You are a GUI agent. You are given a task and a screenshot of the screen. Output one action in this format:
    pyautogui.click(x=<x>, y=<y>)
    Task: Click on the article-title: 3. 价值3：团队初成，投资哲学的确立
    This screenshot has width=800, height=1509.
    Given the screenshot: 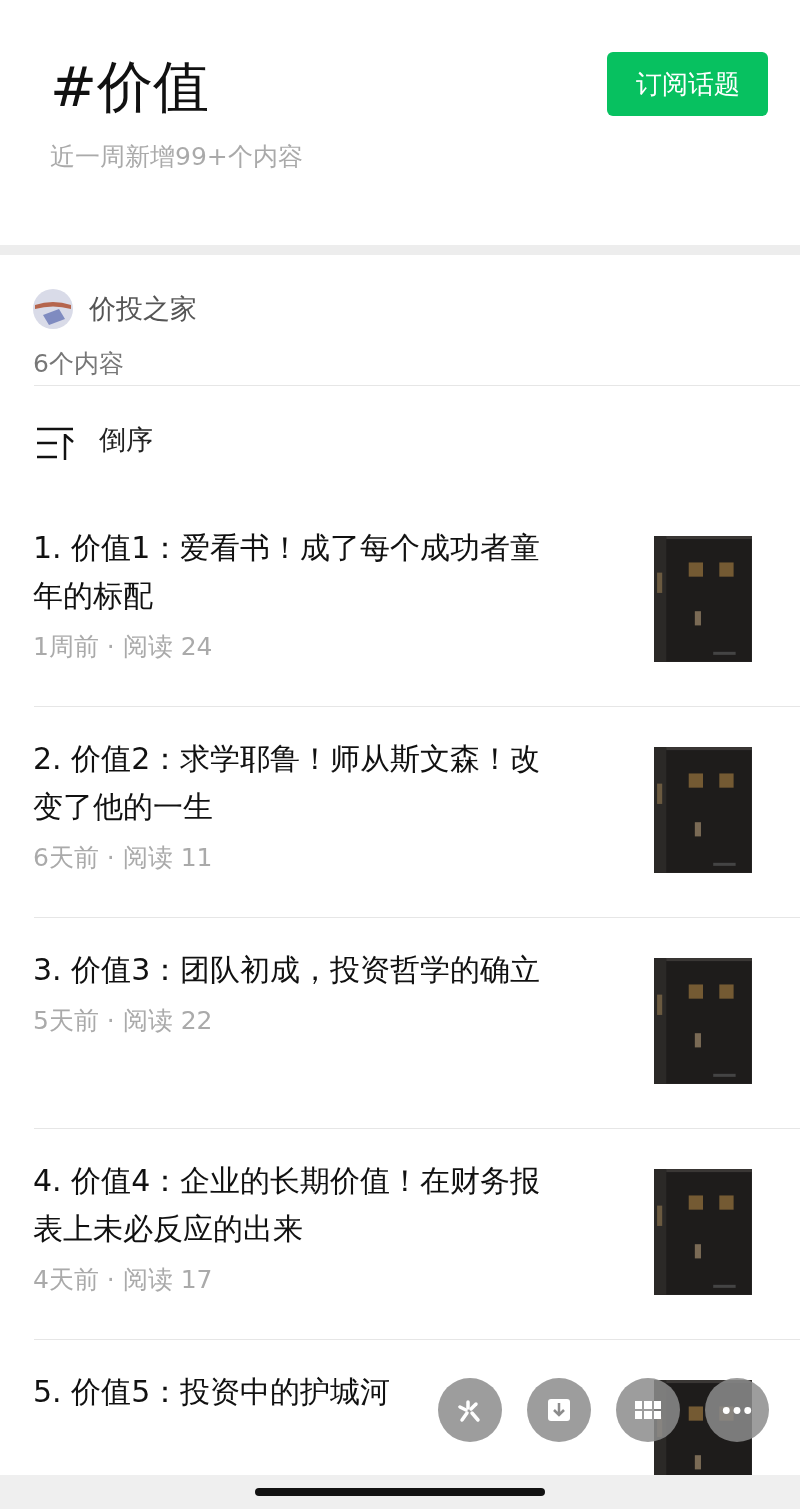 What is the action you would take?
    pyautogui.click(x=287, y=970)
    